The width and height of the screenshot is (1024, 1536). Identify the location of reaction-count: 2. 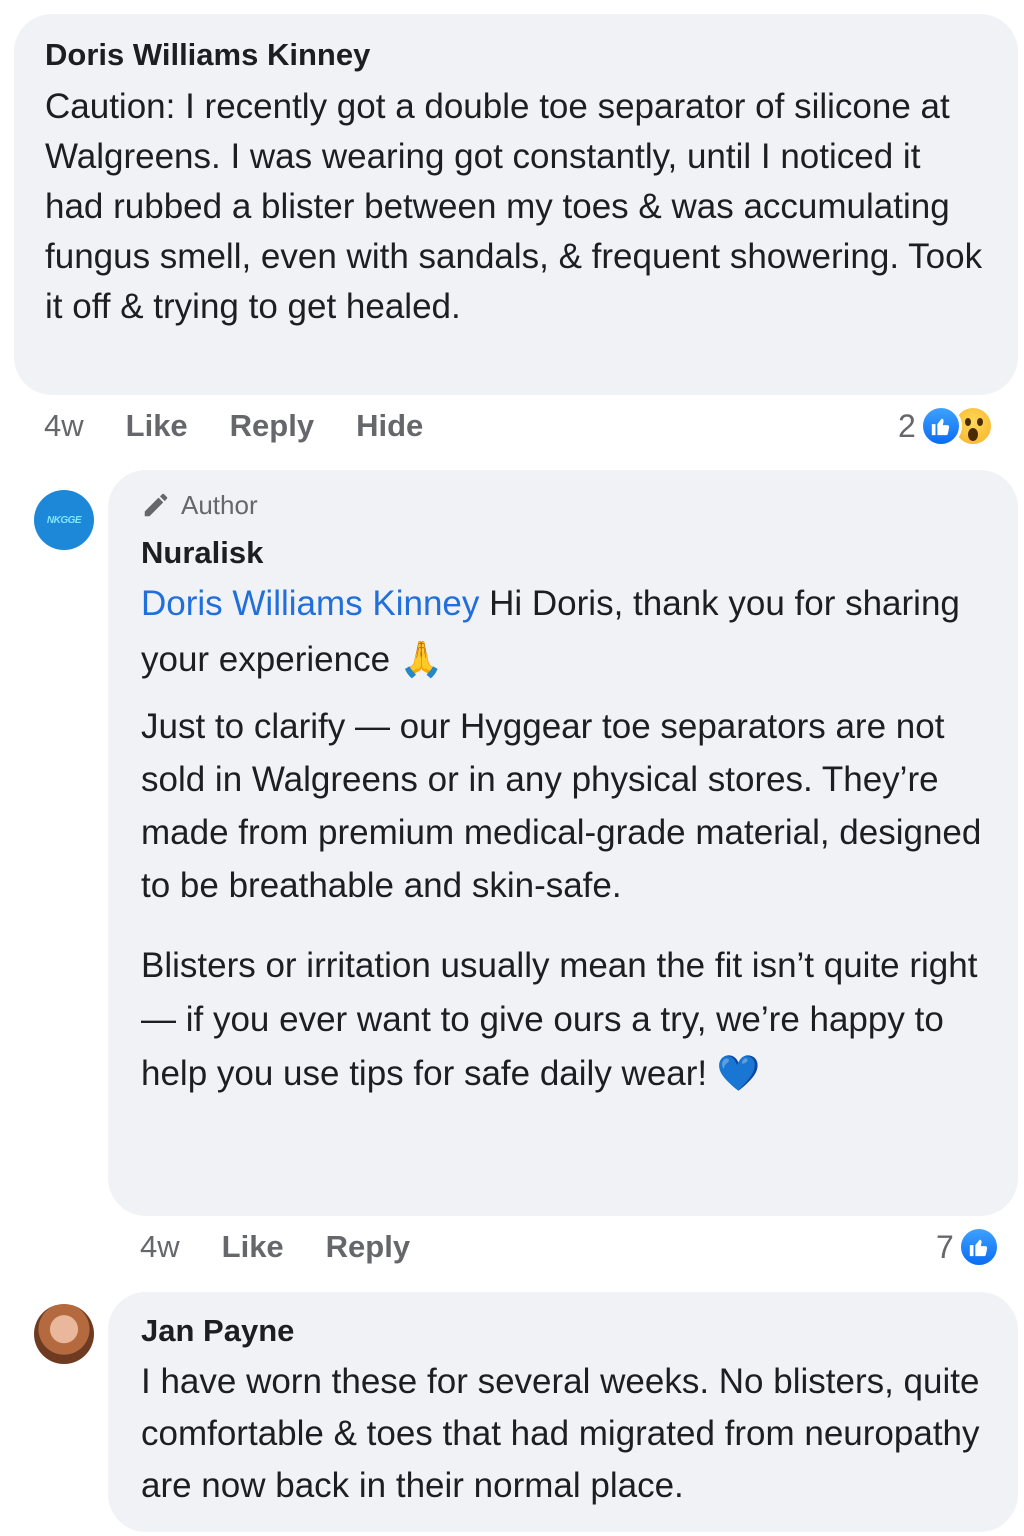
(907, 425).